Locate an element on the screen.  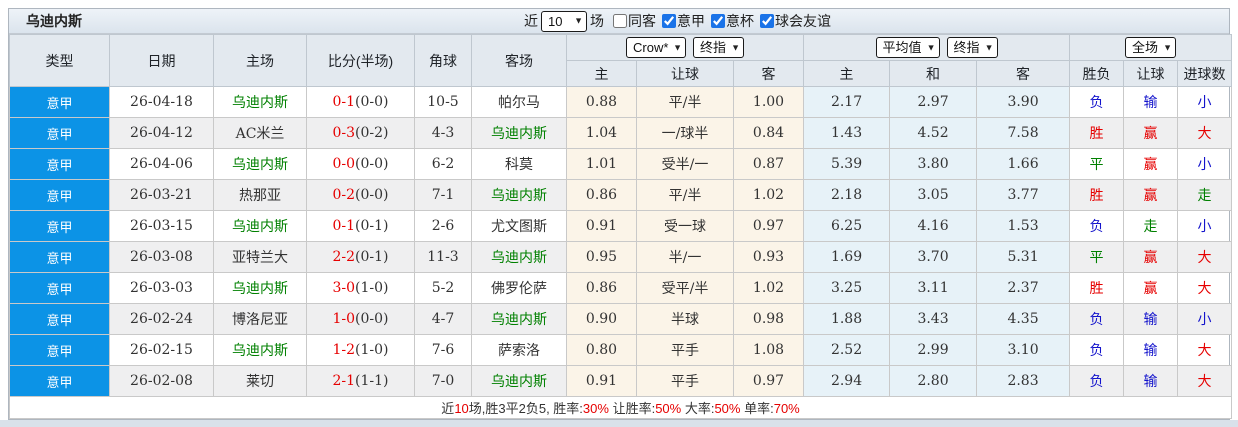
col-header-home: 主场 is located at coordinates (260, 60).